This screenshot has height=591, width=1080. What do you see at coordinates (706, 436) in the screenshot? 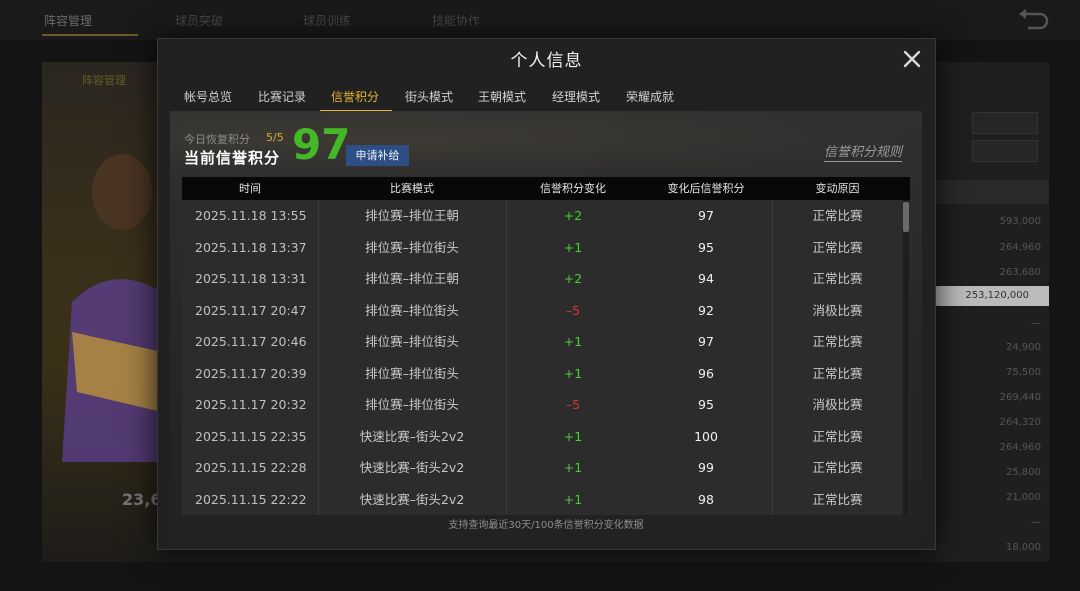
I see `cell-after: 100` at bounding box center [706, 436].